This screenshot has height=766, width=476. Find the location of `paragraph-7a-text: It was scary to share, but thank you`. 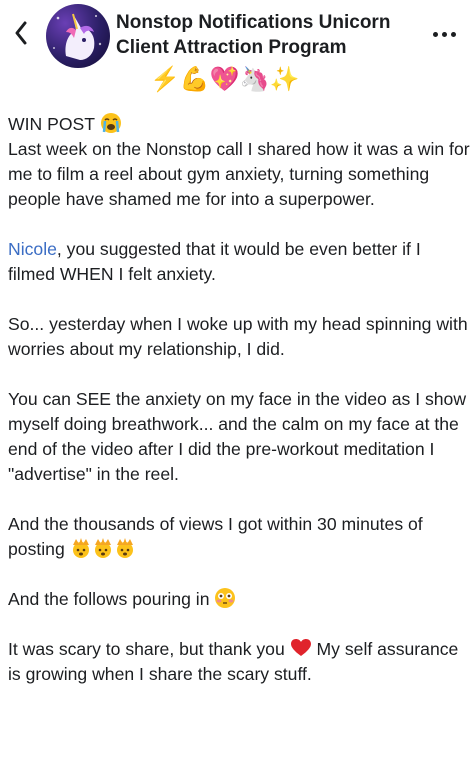

paragraph-7a-text: It was scary to share, but thank you is located at coordinates (146, 649).